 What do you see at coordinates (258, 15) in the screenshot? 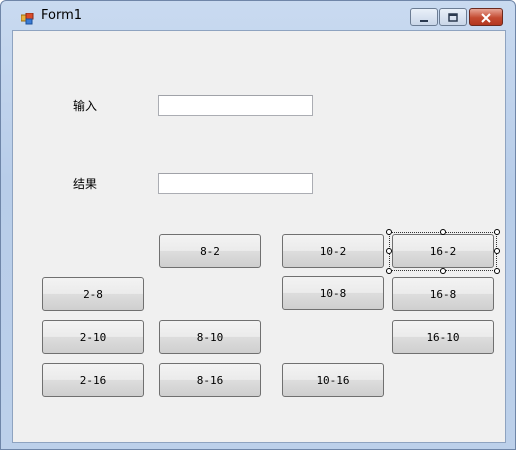
I see `title-bar: Form1` at bounding box center [258, 15].